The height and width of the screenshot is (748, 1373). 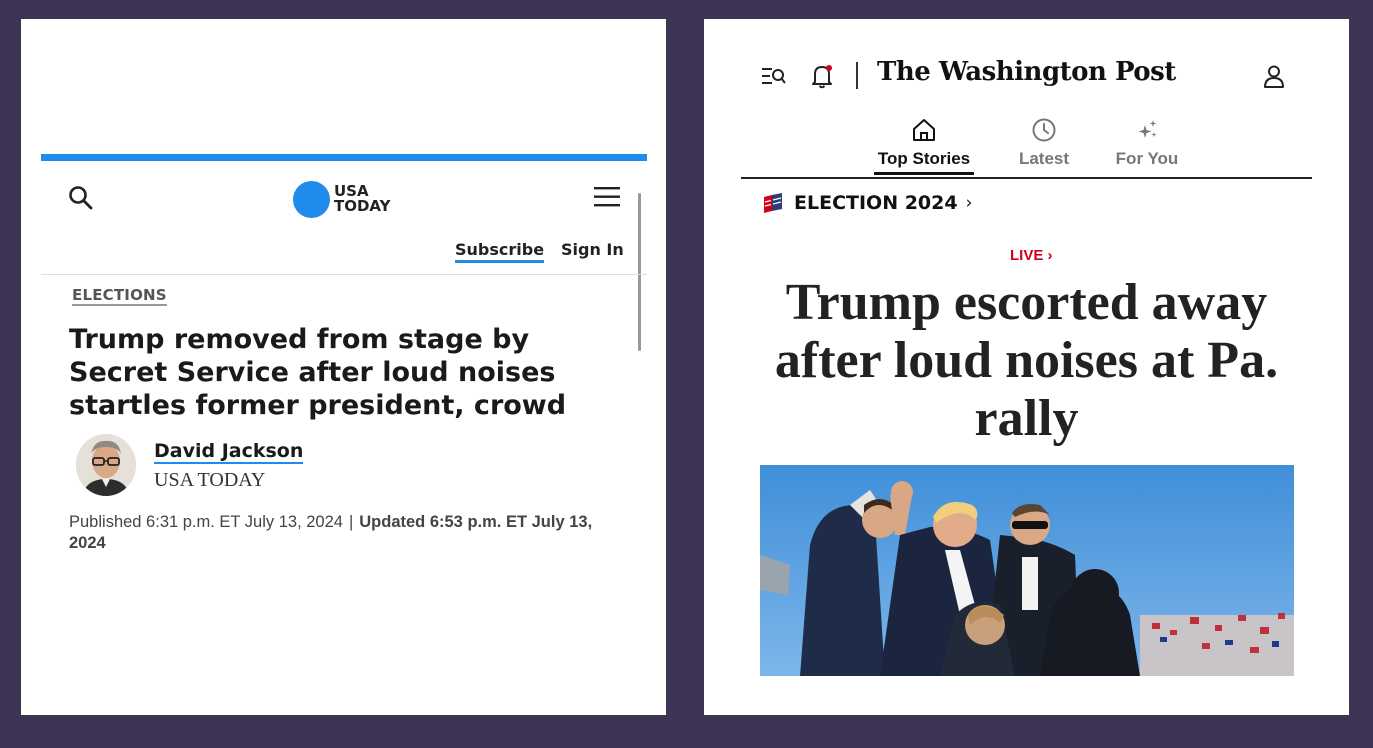 I want to click on bell-icon, so click(x=822, y=76).